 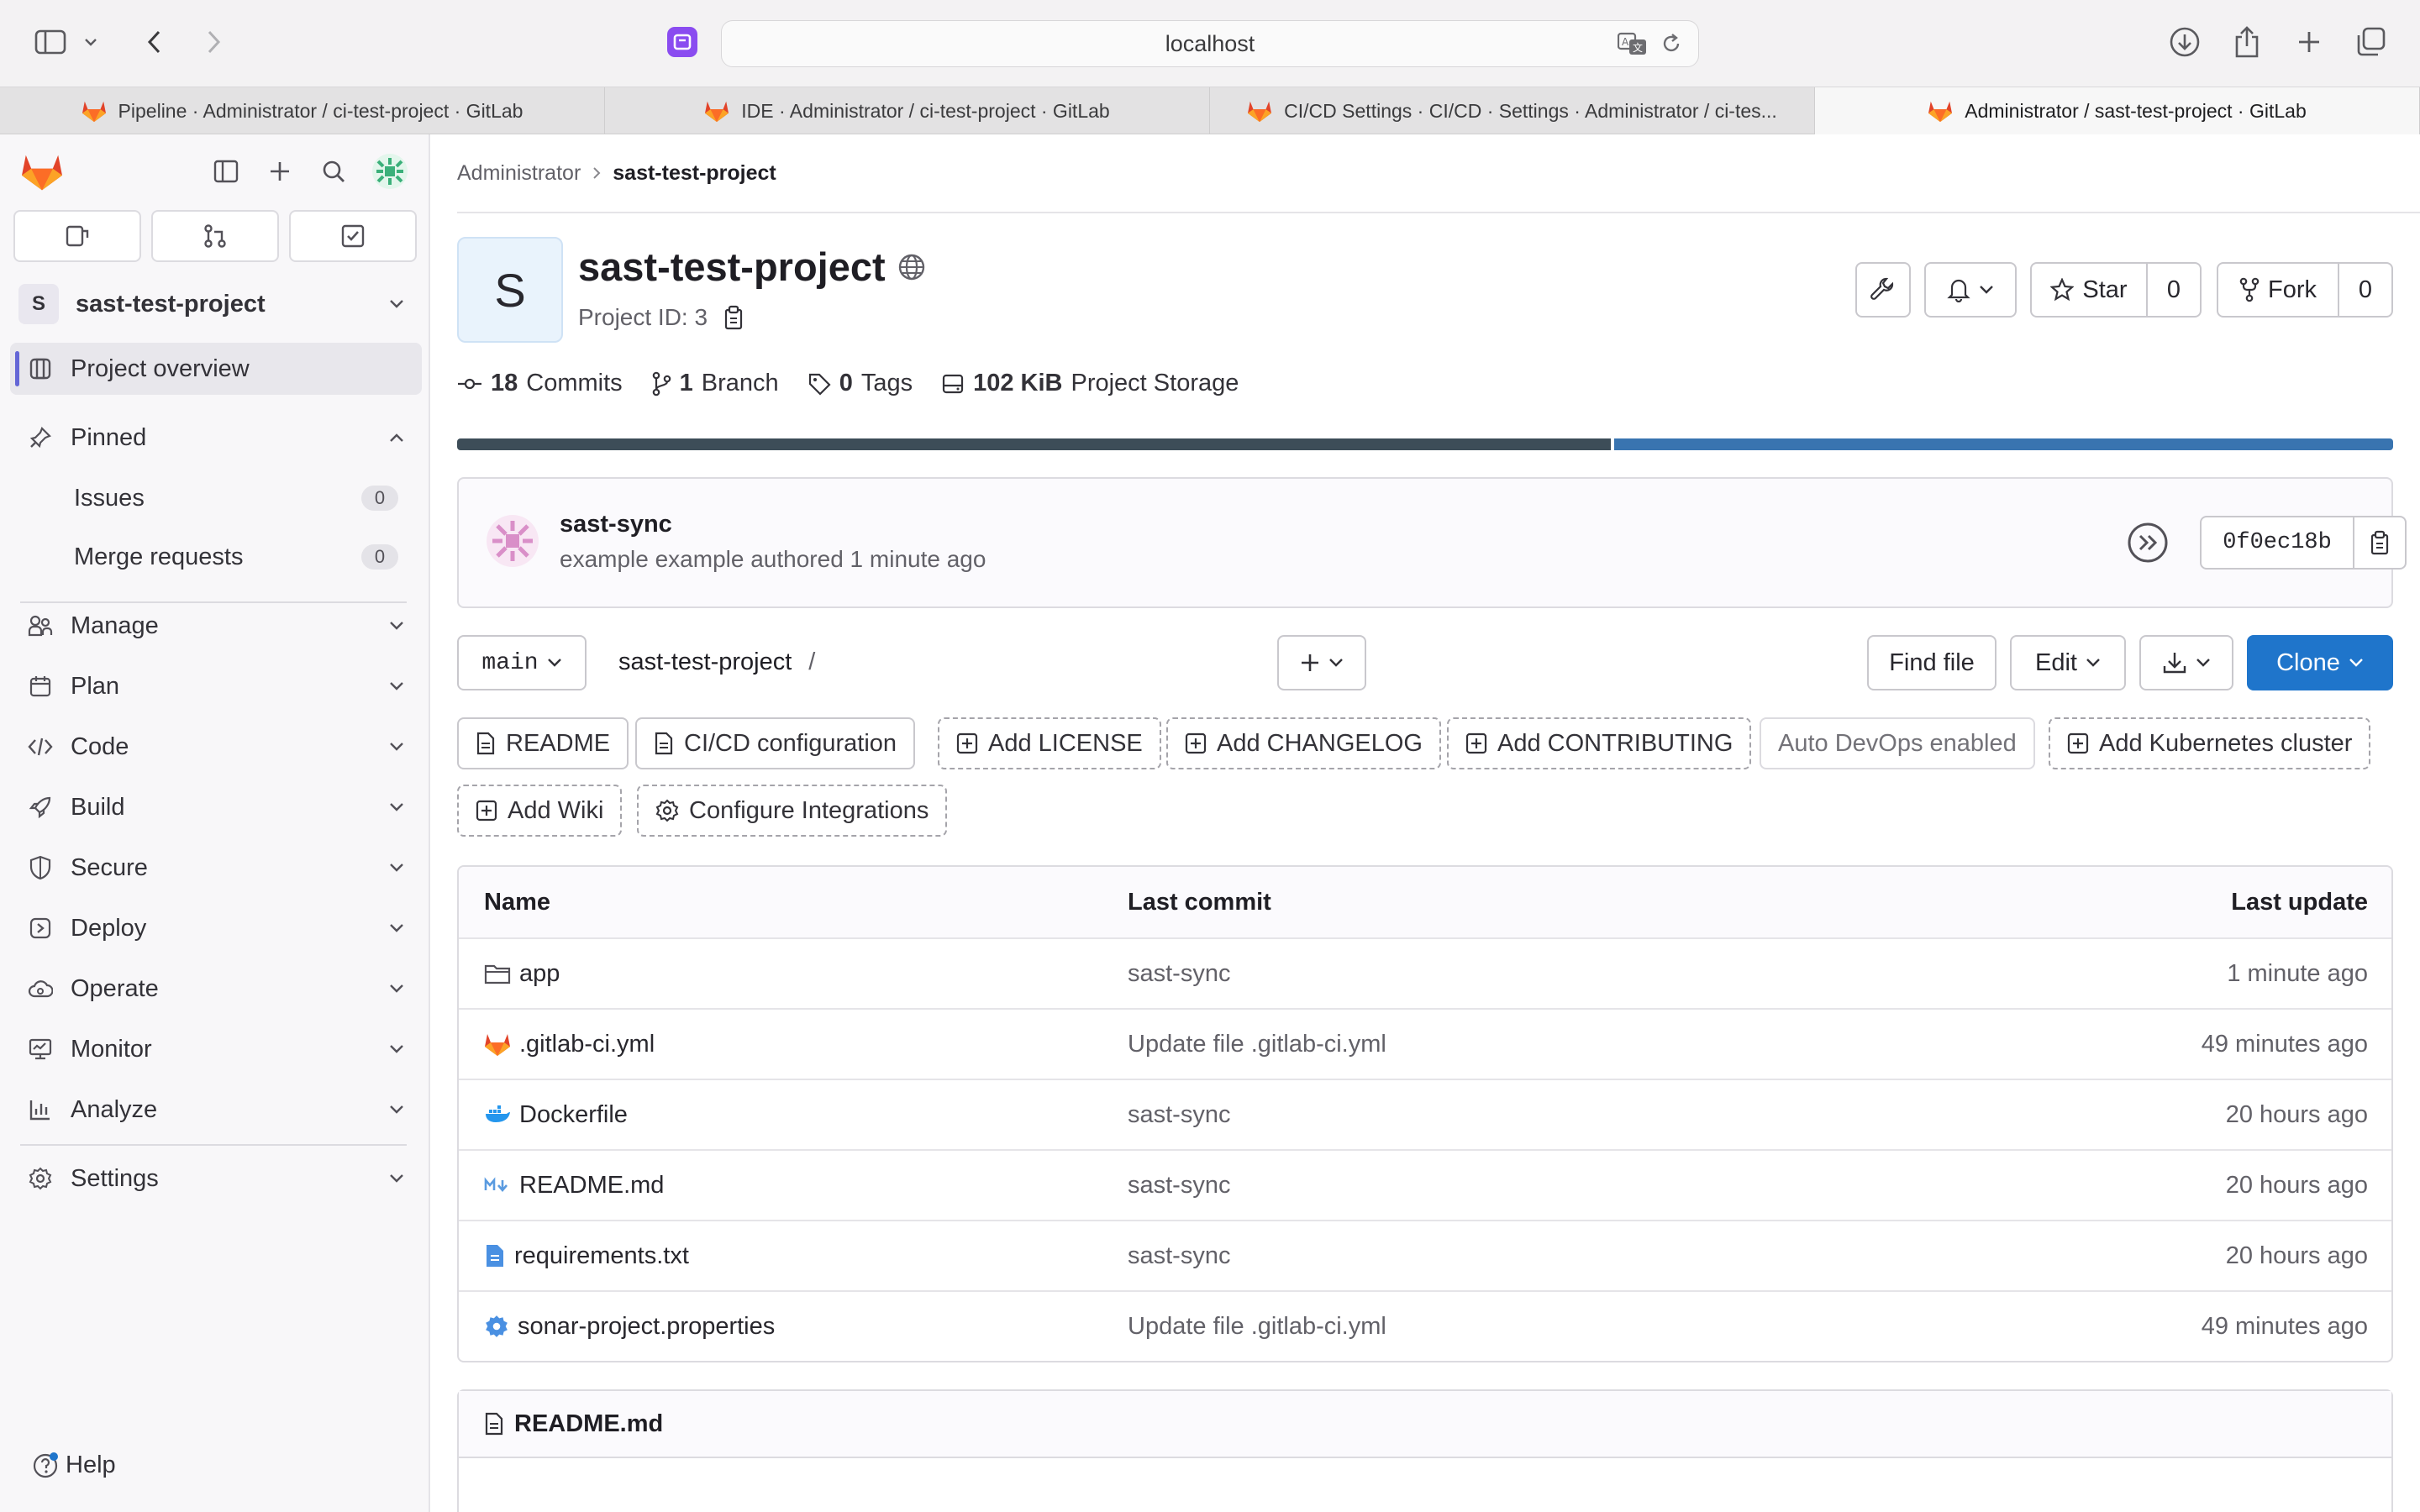 I want to click on issues-tab-icon, so click(x=77, y=236).